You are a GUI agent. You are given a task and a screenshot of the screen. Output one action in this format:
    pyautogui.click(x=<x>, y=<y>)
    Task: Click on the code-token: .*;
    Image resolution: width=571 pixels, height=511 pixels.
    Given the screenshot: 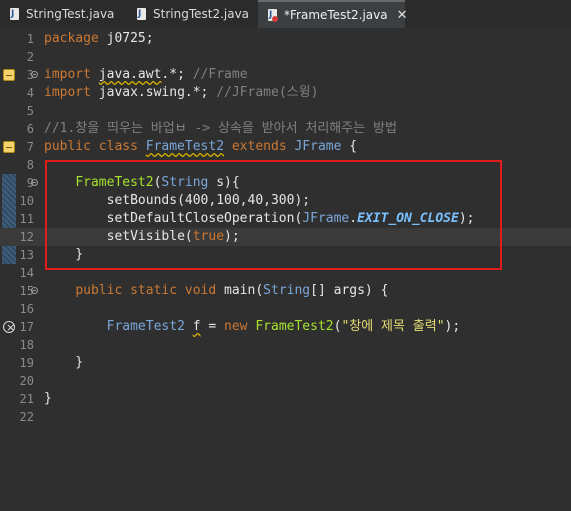 What is the action you would take?
    pyautogui.click(x=177, y=74)
    